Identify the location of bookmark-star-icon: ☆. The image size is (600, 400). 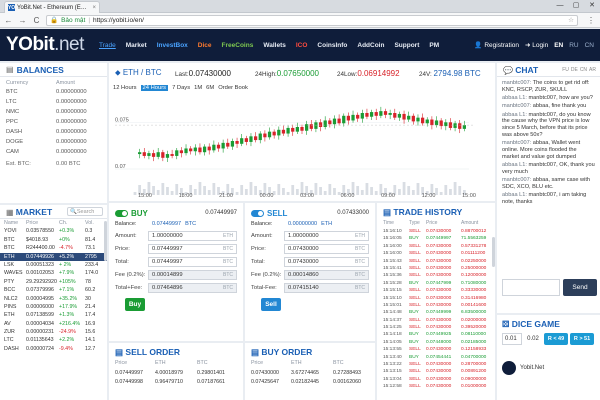
(571, 20).